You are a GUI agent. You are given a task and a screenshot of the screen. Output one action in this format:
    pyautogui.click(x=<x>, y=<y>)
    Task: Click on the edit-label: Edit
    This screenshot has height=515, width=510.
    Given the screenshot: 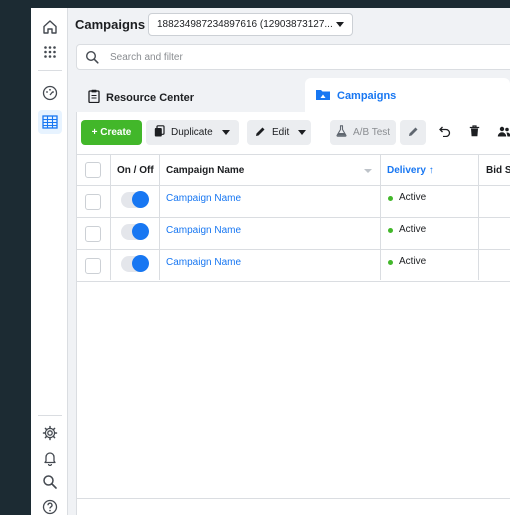 What is the action you would take?
    pyautogui.click(x=281, y=132)
    